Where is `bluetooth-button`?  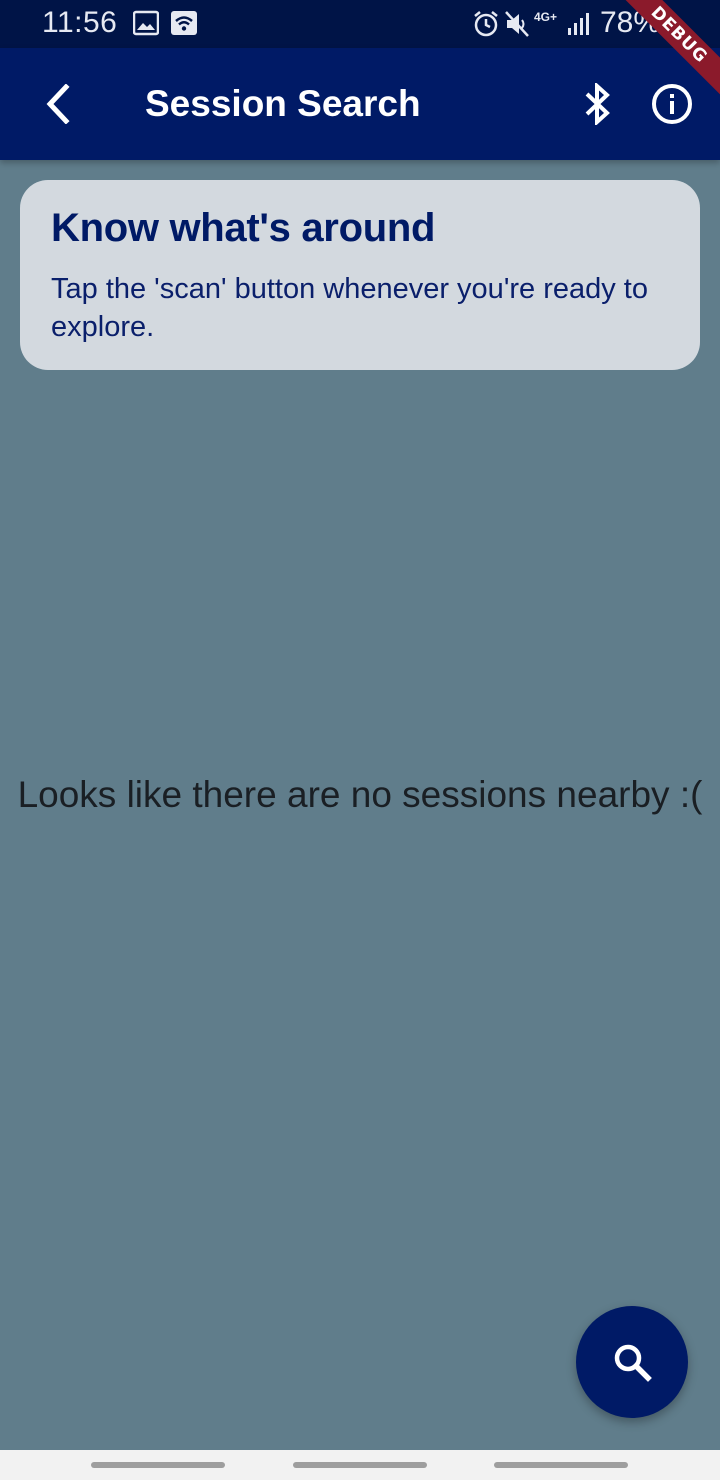 bluetooth-button is located at coordinates (598, 104).